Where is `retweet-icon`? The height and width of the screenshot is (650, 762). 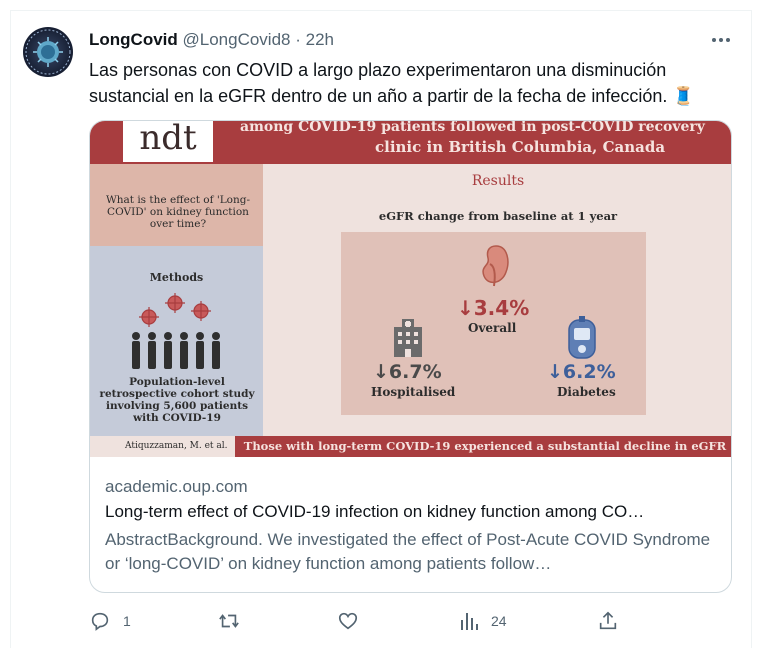 retweet-icon is located at coordinates (229, 621).